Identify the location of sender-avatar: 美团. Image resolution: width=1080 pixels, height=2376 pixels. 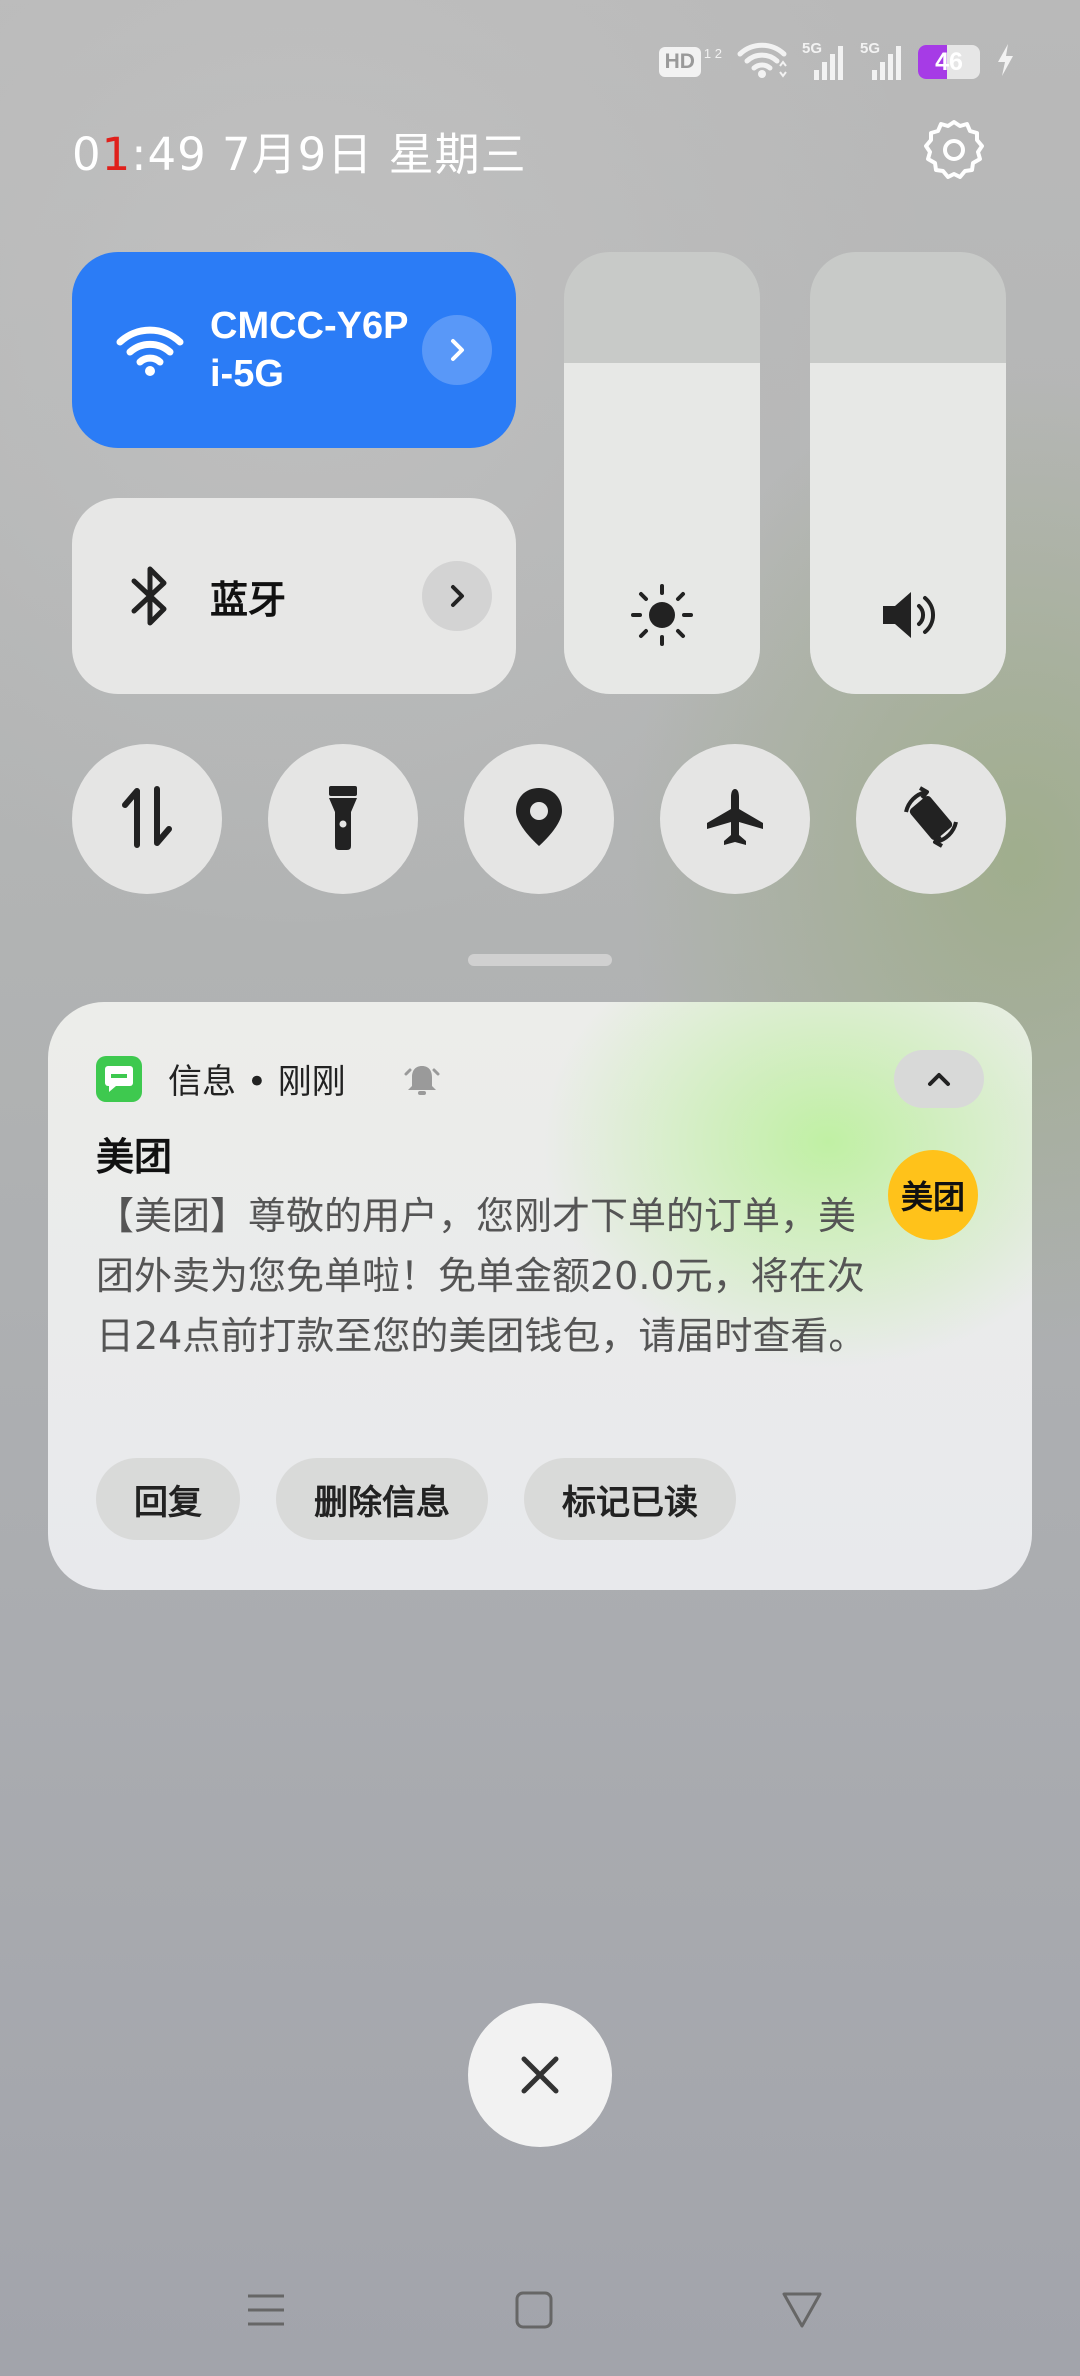
(933, 1195).